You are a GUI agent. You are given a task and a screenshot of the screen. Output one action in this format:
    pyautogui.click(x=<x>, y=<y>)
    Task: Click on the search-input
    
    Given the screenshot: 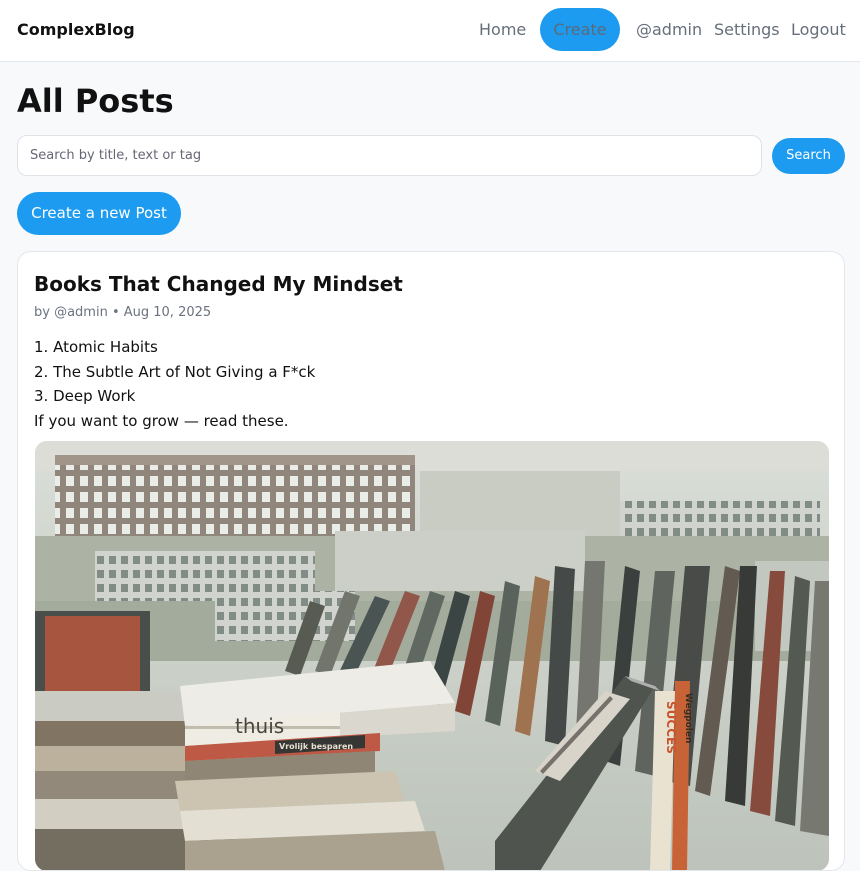 What is the action you would take?
    pyautogui.click(x=389, y=155)
    